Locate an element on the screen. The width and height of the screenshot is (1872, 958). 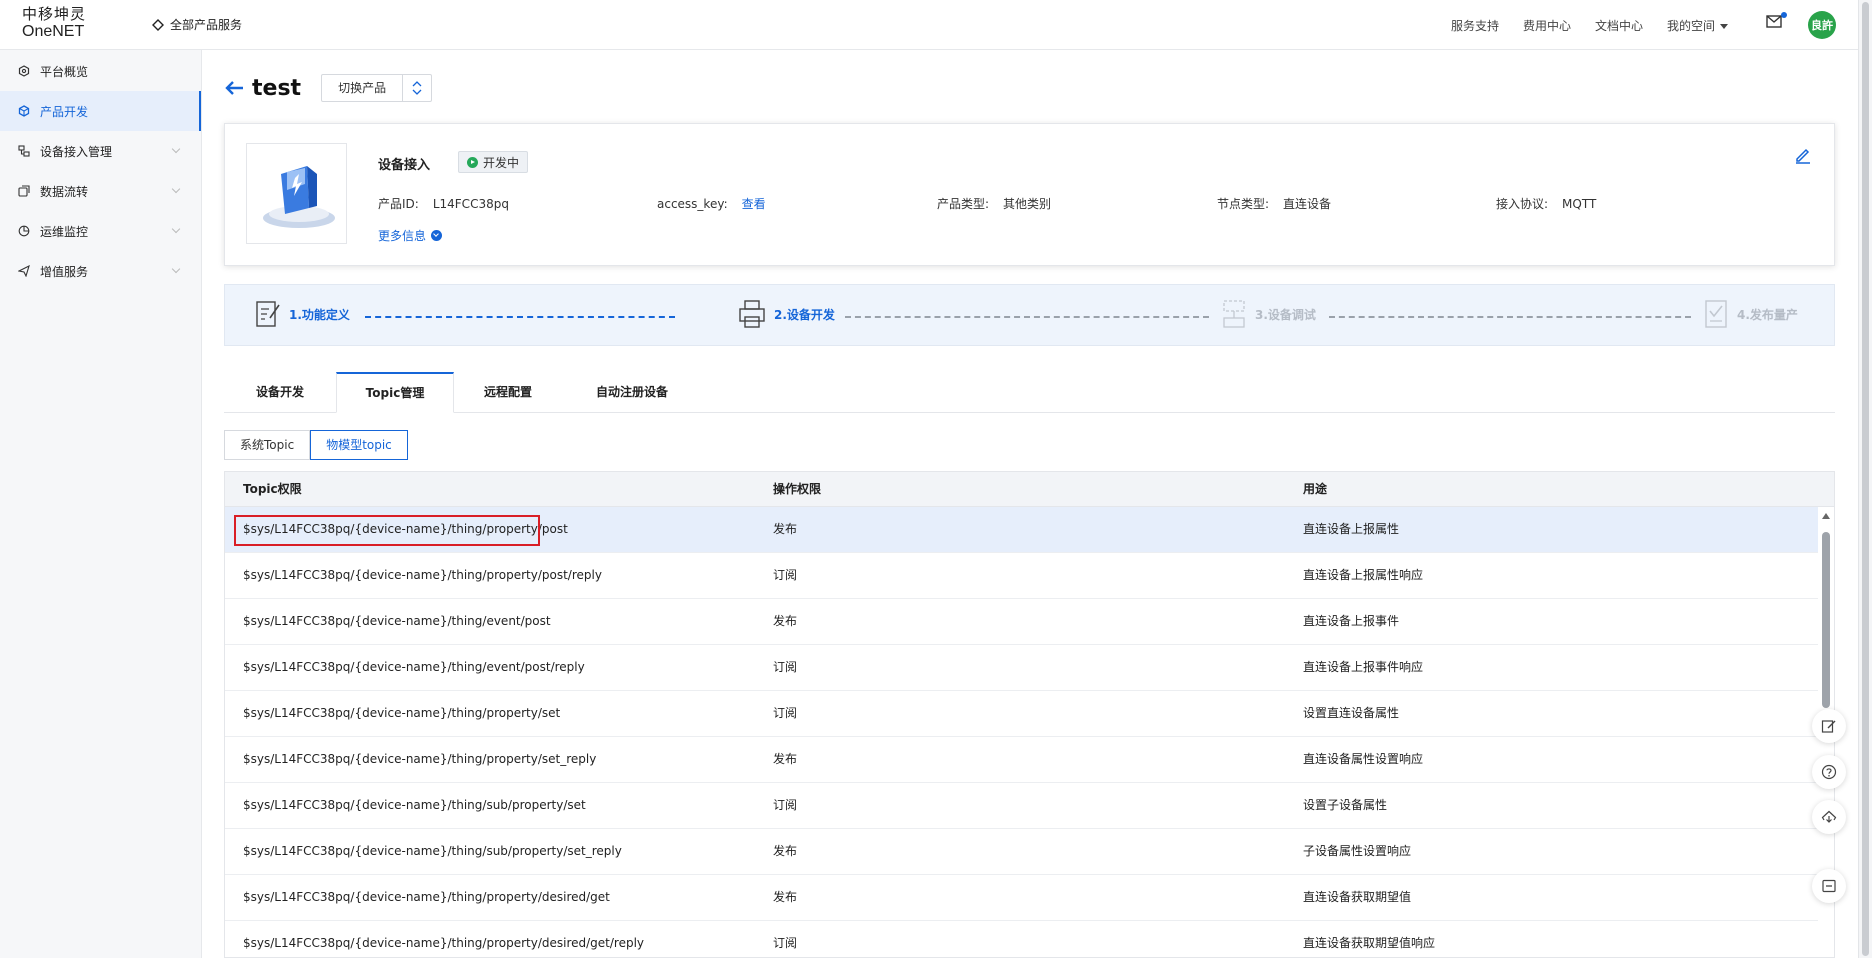
access-key-field: access_key: 查看 is located at coordinates (711, 203).